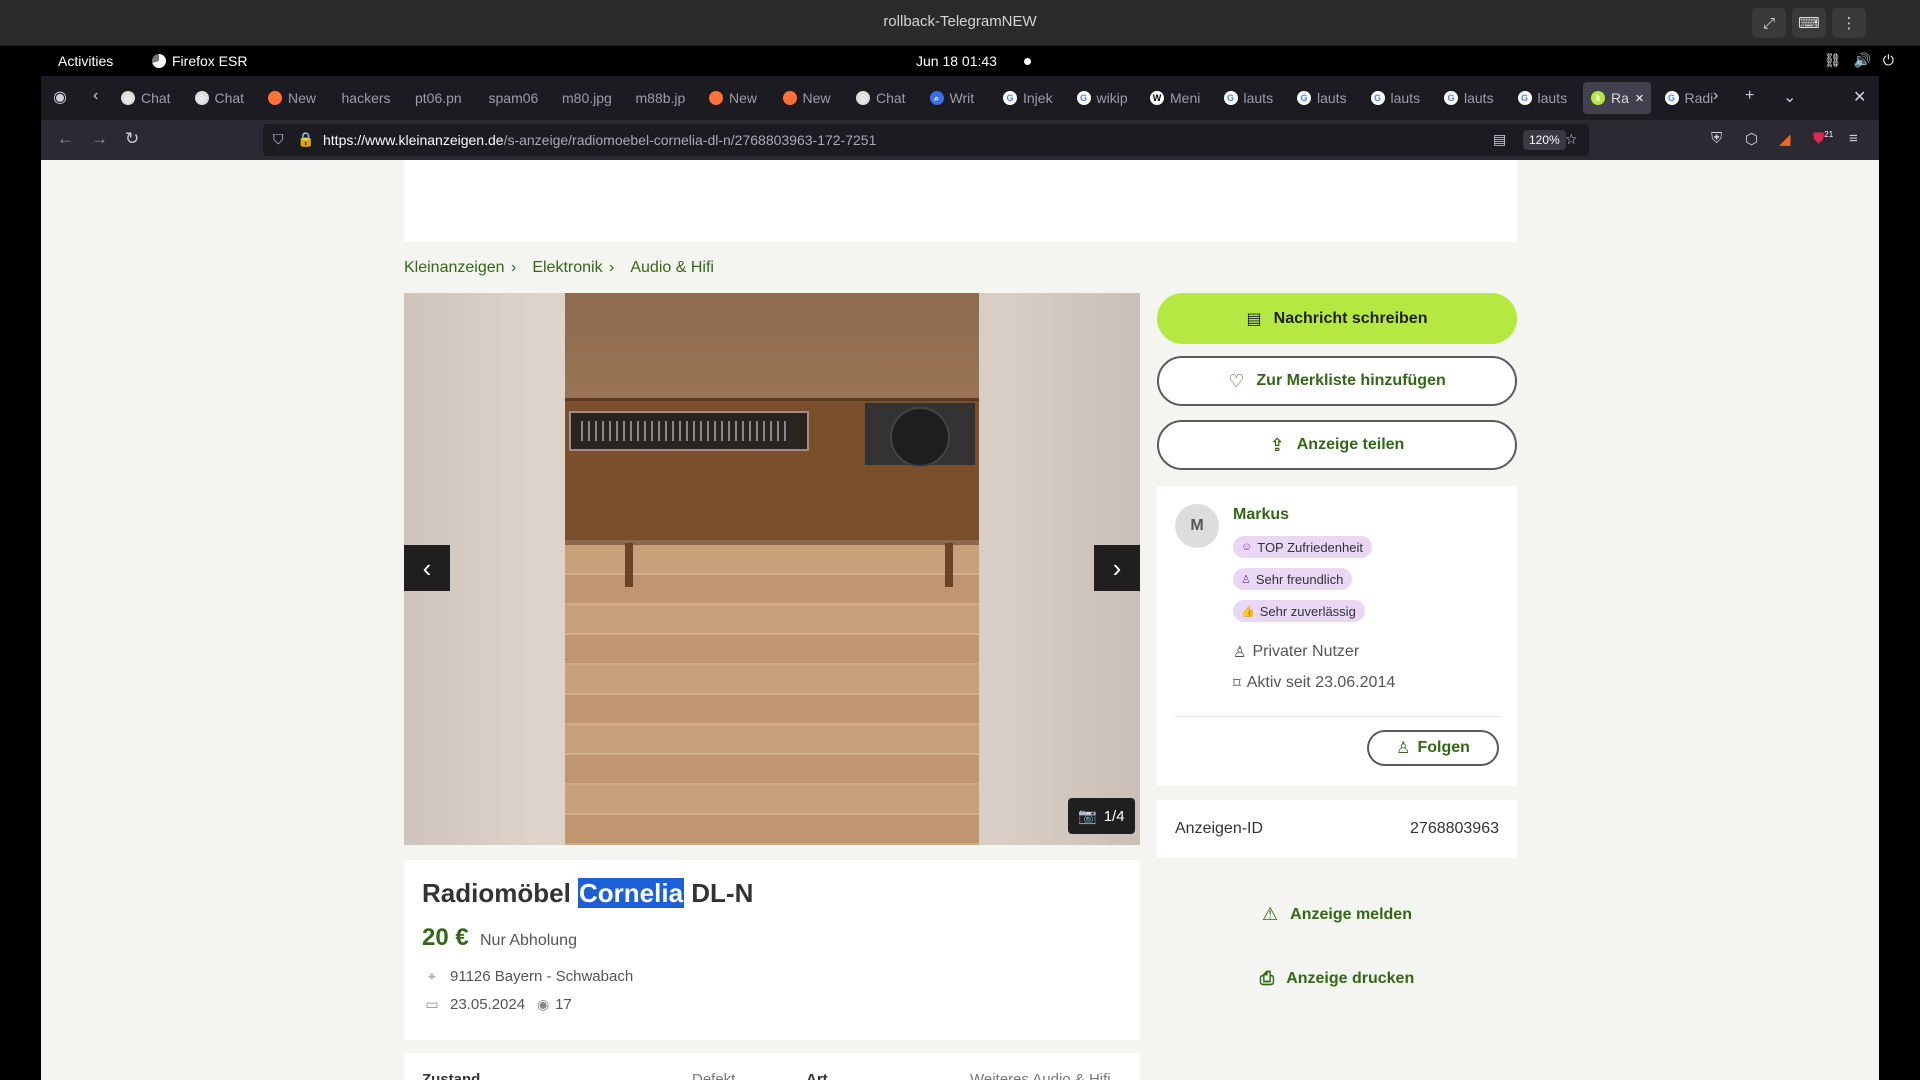 The height and width of the screenshot is (1080, 1920). What do you see at coordinates (1337, 829) in the screenshot?
I see `ad-id-box: Anzeigen-ID 2768803963` at bounding box center [1337, 829].